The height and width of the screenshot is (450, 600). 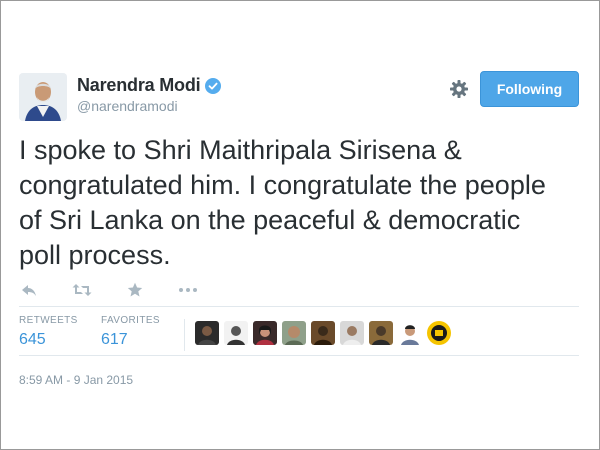 I want to click on favorites-stat: FAVORITES 617, so click(x=130, y=332).